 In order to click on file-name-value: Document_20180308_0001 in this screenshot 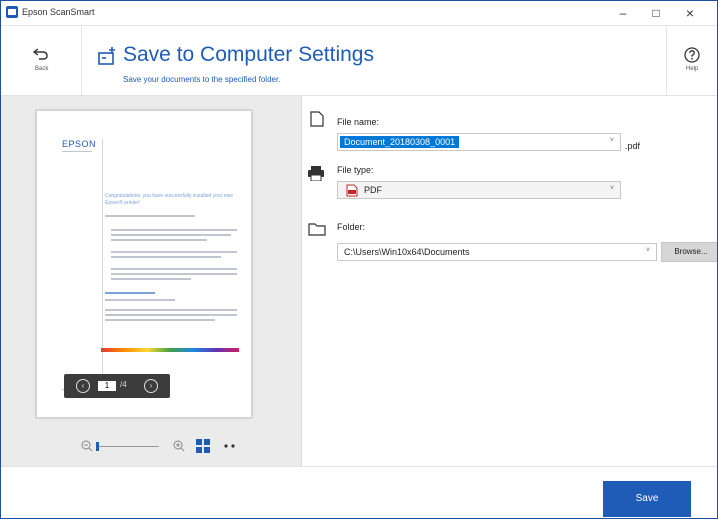, I will do `click(400, 142)`.